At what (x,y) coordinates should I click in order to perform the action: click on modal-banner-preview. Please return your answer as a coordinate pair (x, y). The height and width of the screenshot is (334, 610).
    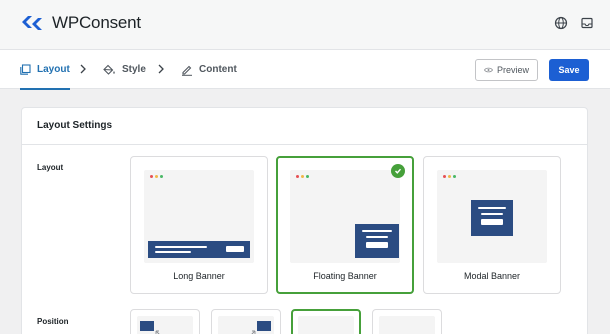
    Looking at the image, I should click on (492, 216).